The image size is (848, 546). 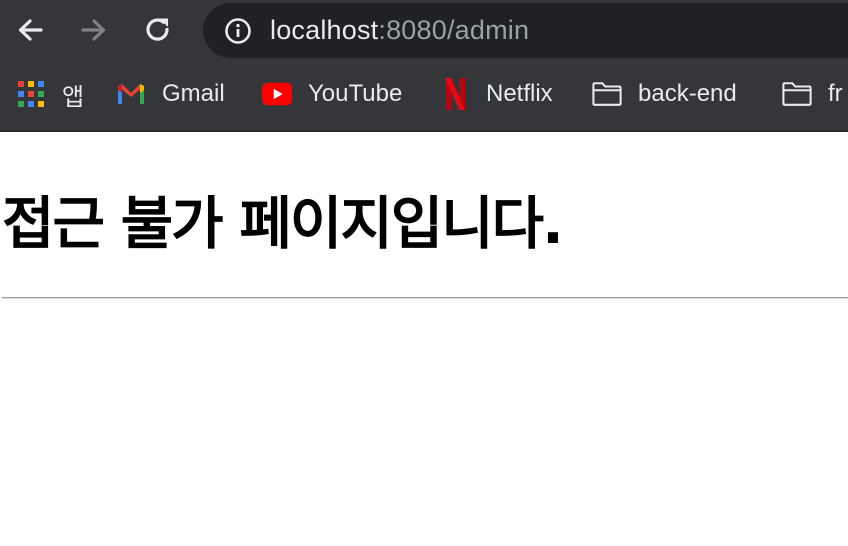 I want to click on bookmark-folder-back-end: back-end, so click(x=664, y=94).